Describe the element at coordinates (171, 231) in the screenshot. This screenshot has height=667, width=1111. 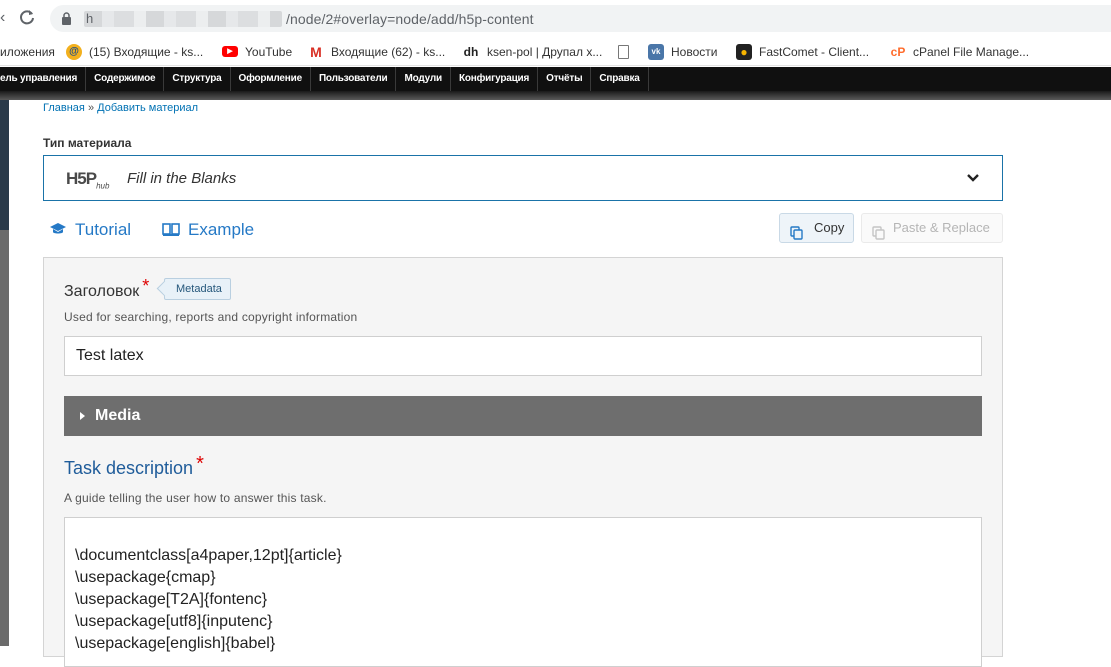
I see `book-icon` at that location.